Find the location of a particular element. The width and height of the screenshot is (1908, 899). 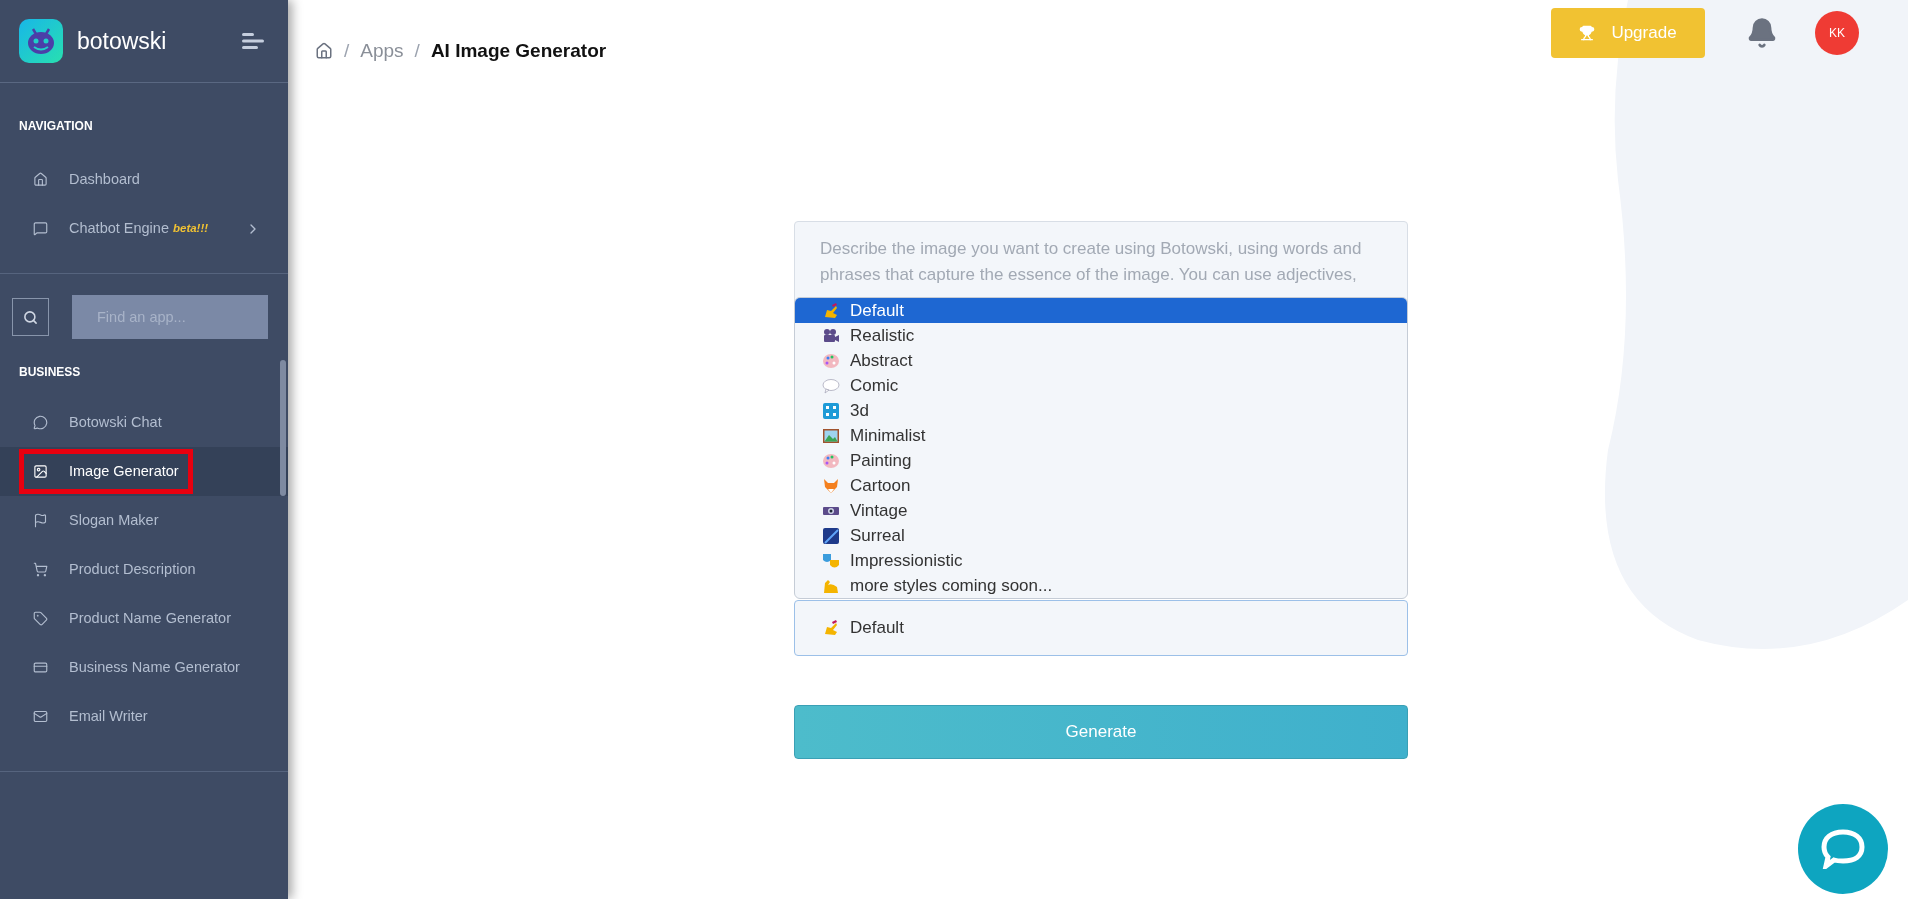

sidebar-item: Product Description is located at coordinates (144, 569).